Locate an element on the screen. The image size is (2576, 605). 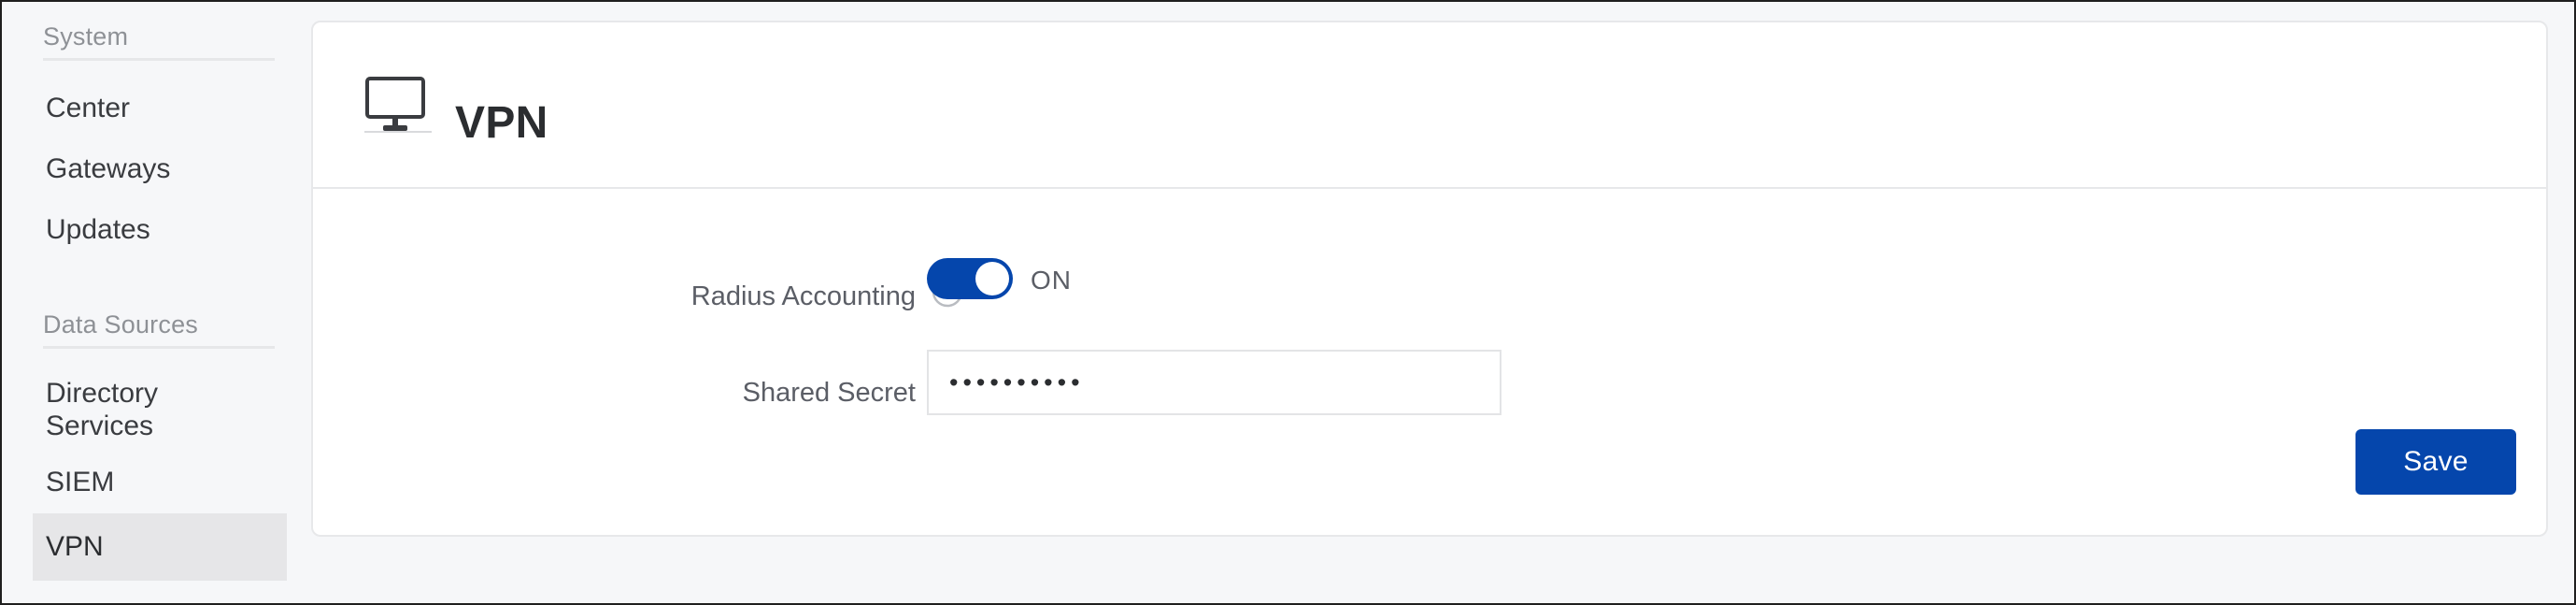
sidebar-item-label-updates: Updates is located at coordinates (98, 230).